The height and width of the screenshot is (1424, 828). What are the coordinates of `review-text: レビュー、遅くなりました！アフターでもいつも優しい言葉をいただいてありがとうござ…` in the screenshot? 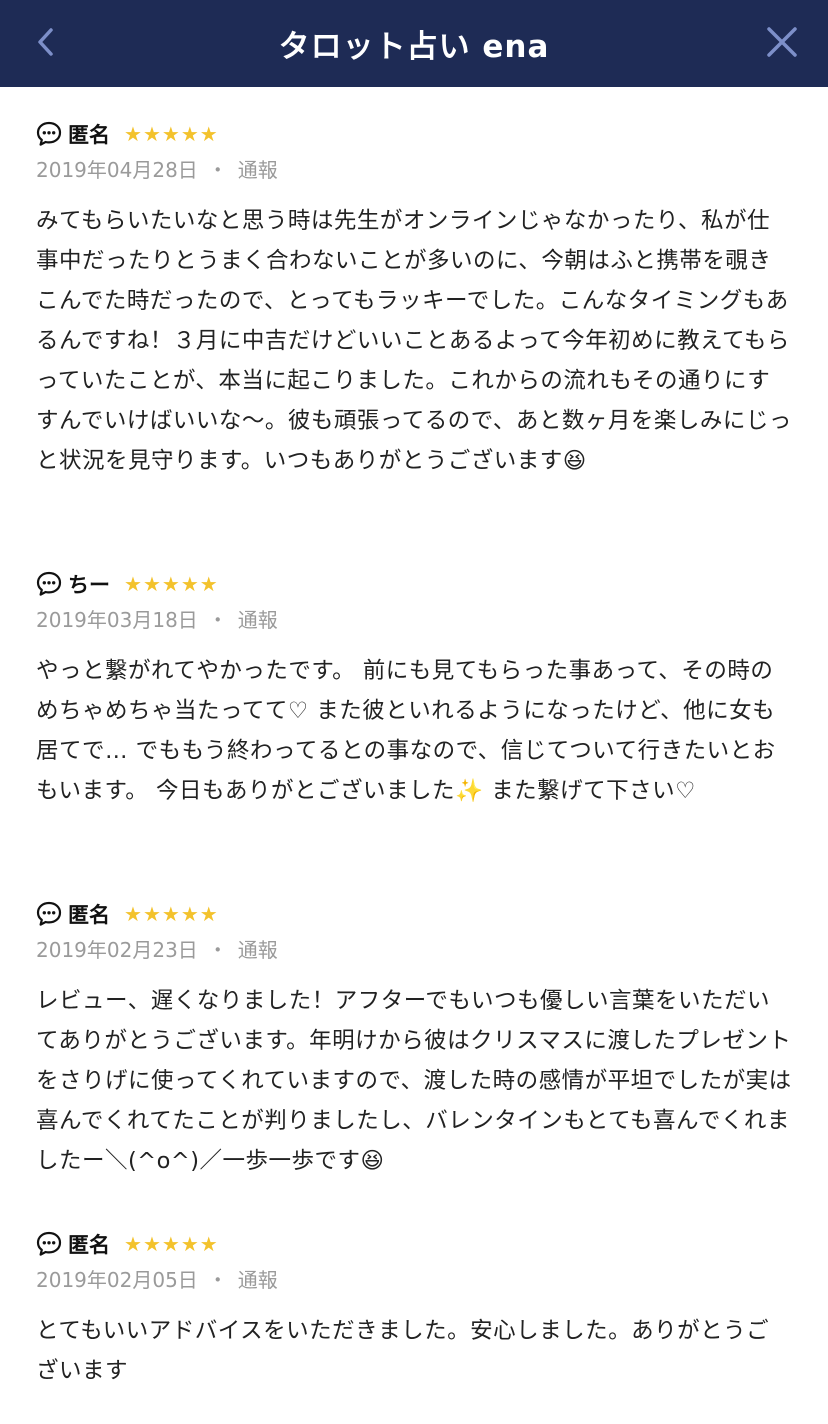 It's located at (414, 1081).